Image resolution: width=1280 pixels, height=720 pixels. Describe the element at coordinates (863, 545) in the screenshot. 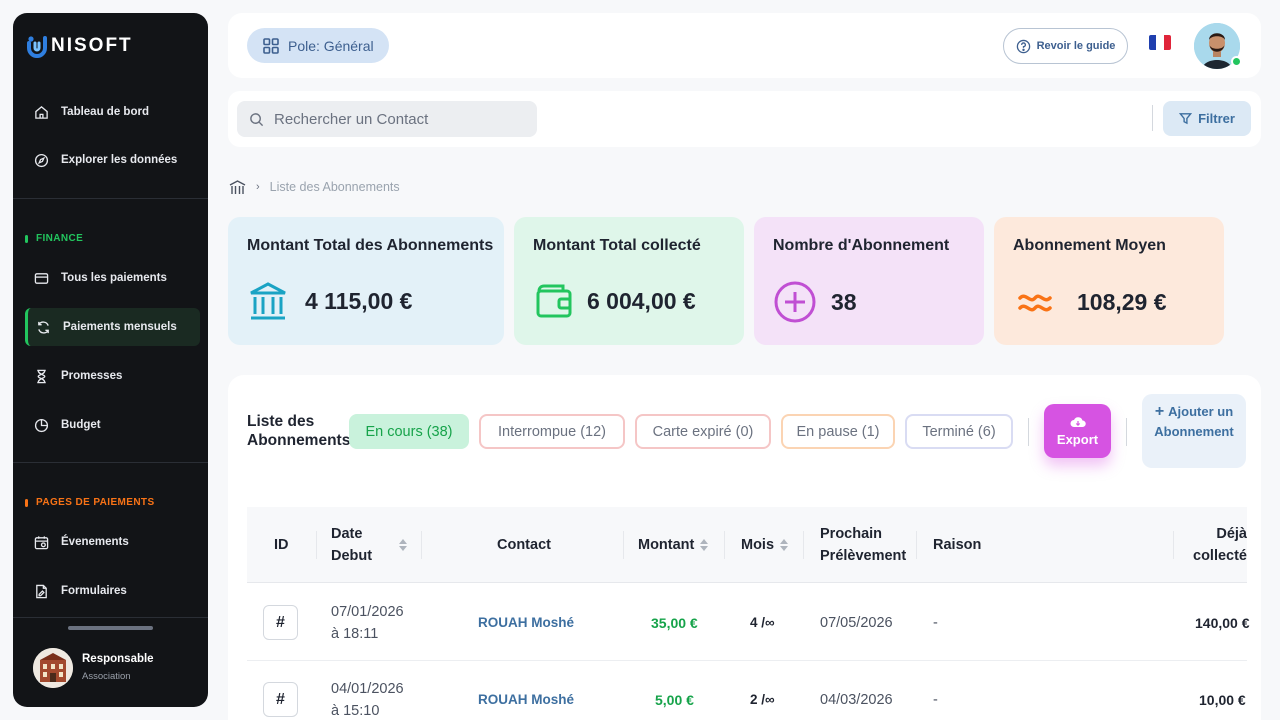

I see `column-prochain-prelevement: Prochain Prélèvement` at that location.